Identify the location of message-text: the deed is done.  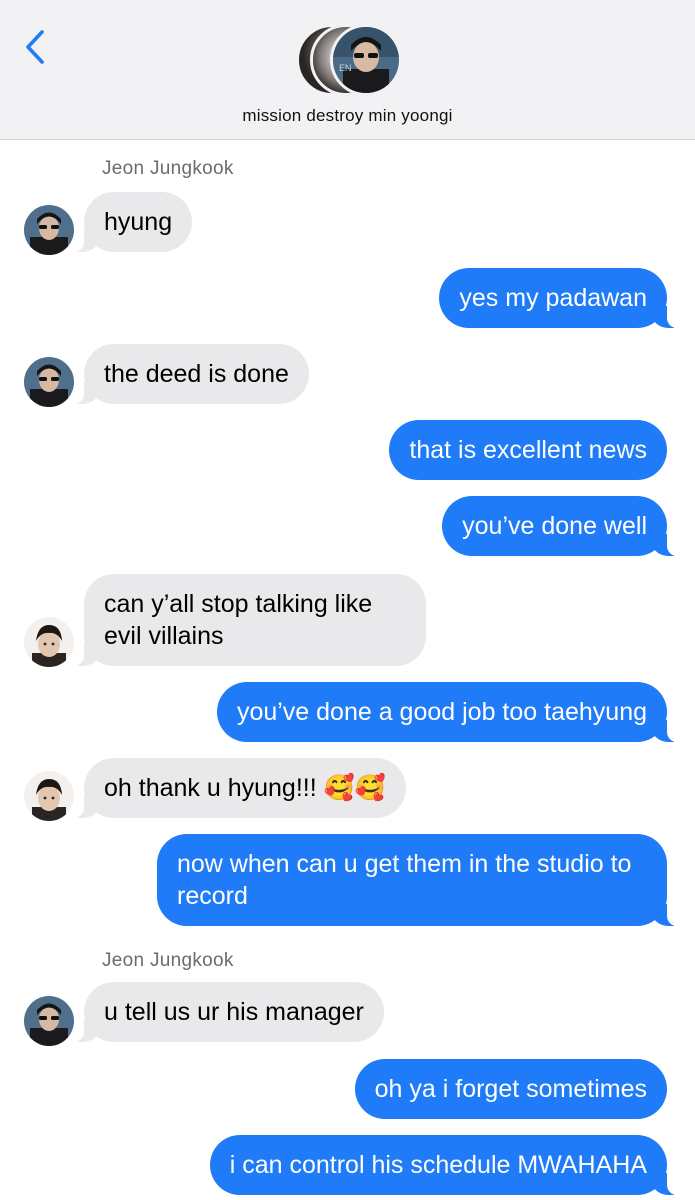
(196, 374).